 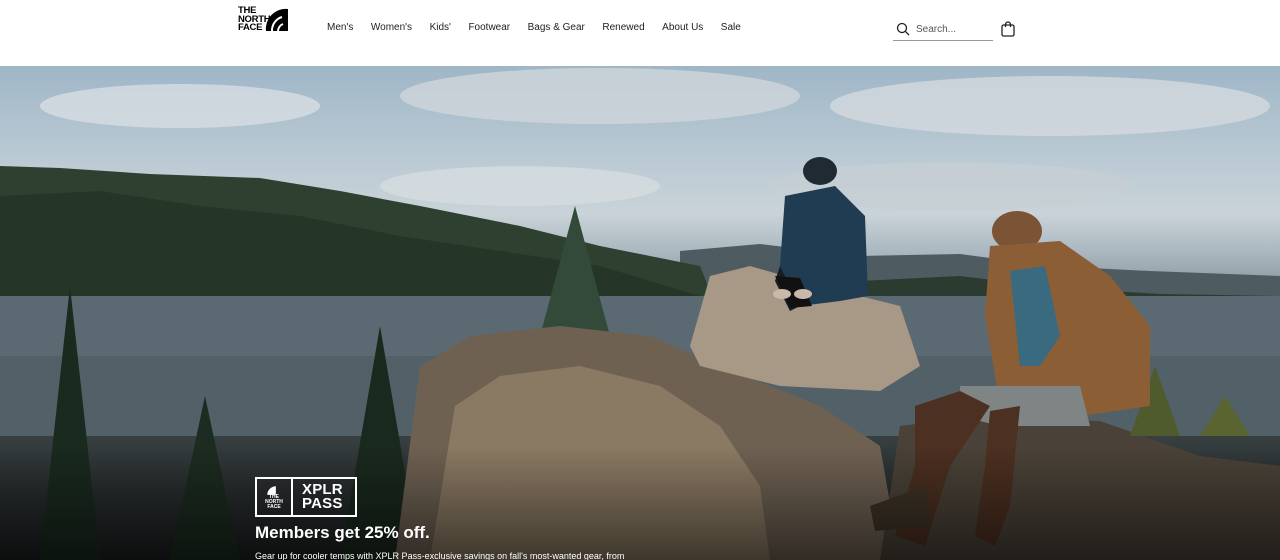 What do you see at coordinates (489, 27) in the screenshot?
I see `nav-footwear: Footwear` at bounding box center [489, 27].